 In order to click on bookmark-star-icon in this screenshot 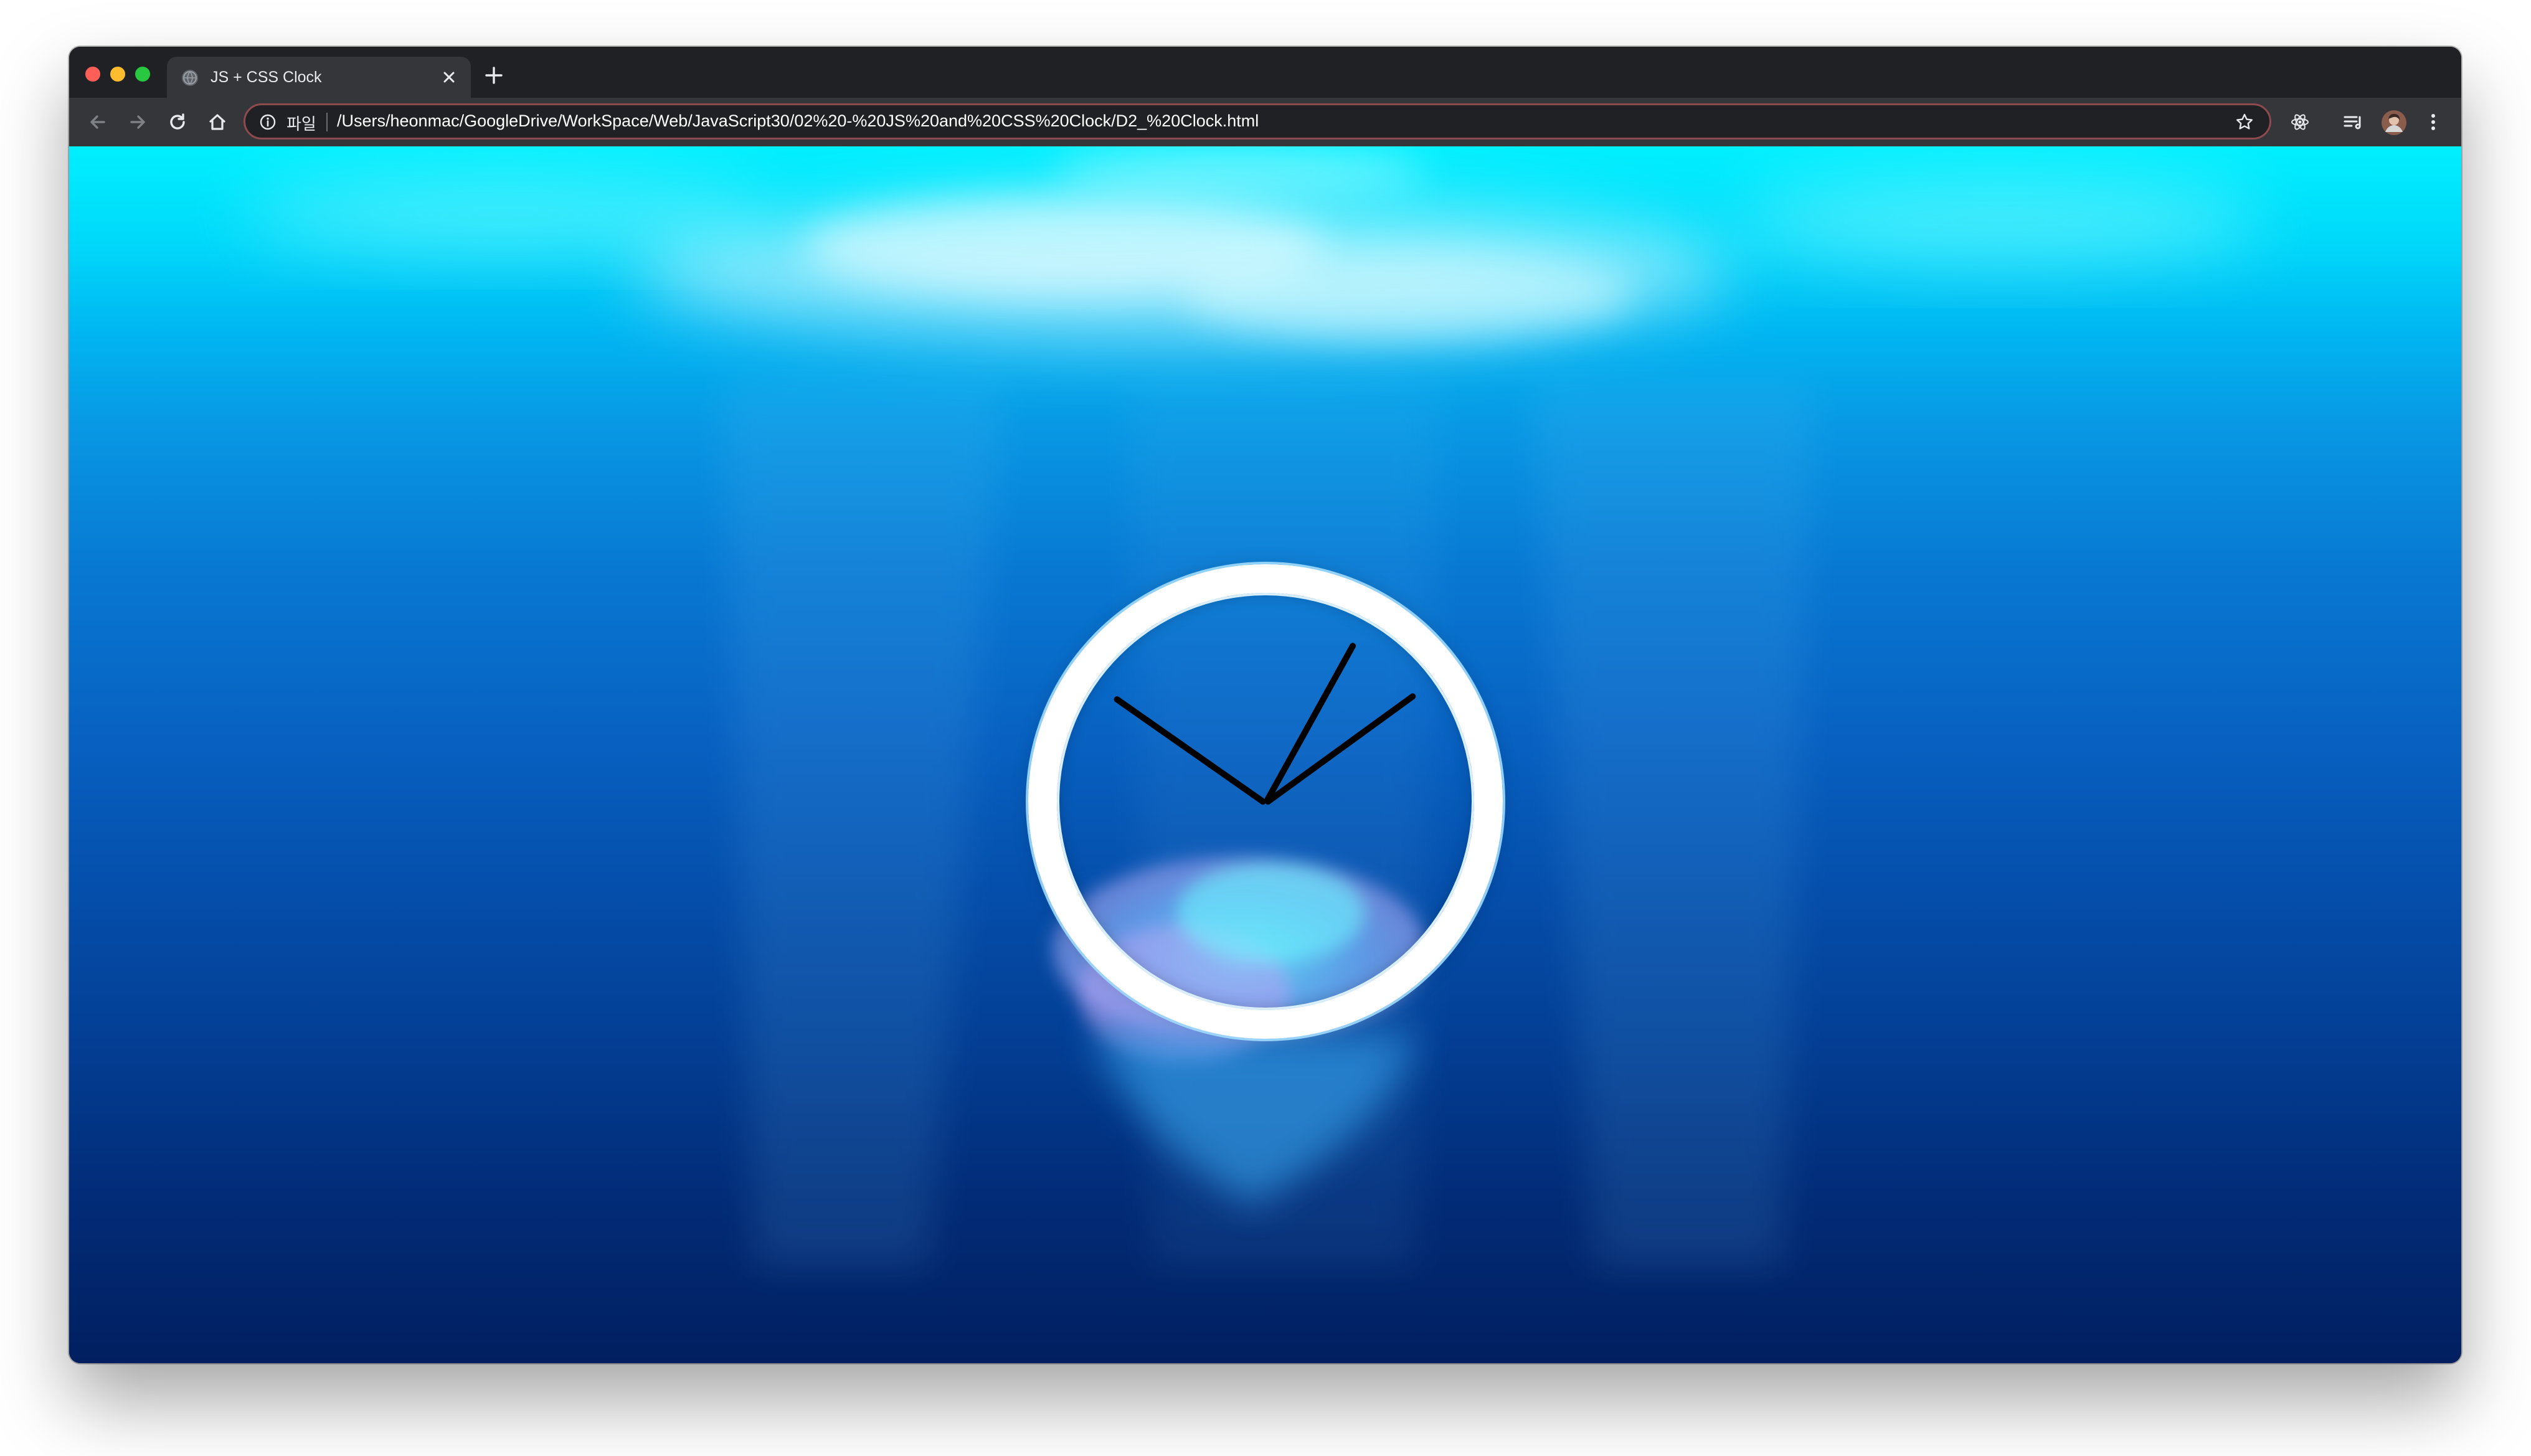, I will do `click(2244, 122)`.